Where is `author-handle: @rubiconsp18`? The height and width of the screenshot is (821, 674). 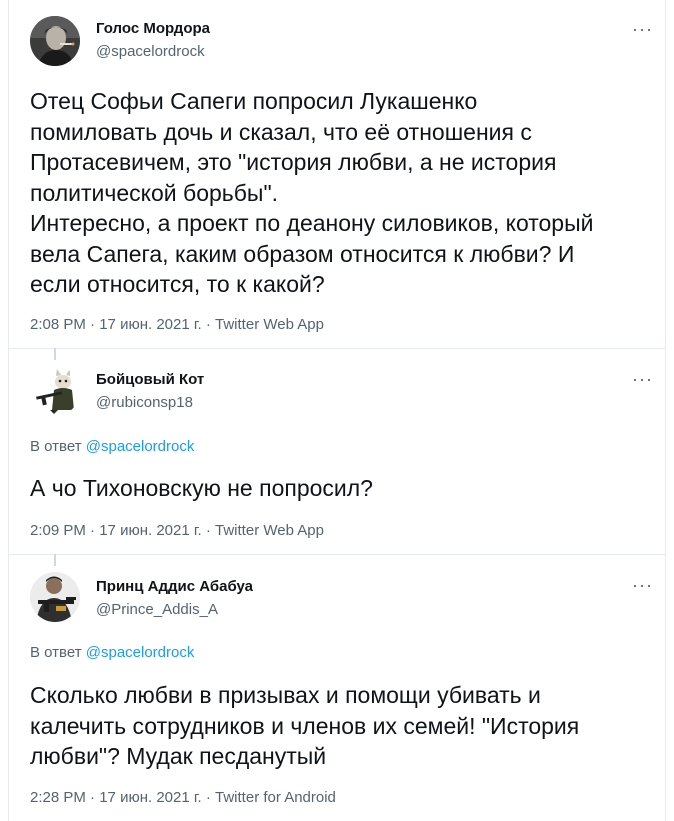 author-handle: @rubiconsp18 is located at coordinates (144, 402).